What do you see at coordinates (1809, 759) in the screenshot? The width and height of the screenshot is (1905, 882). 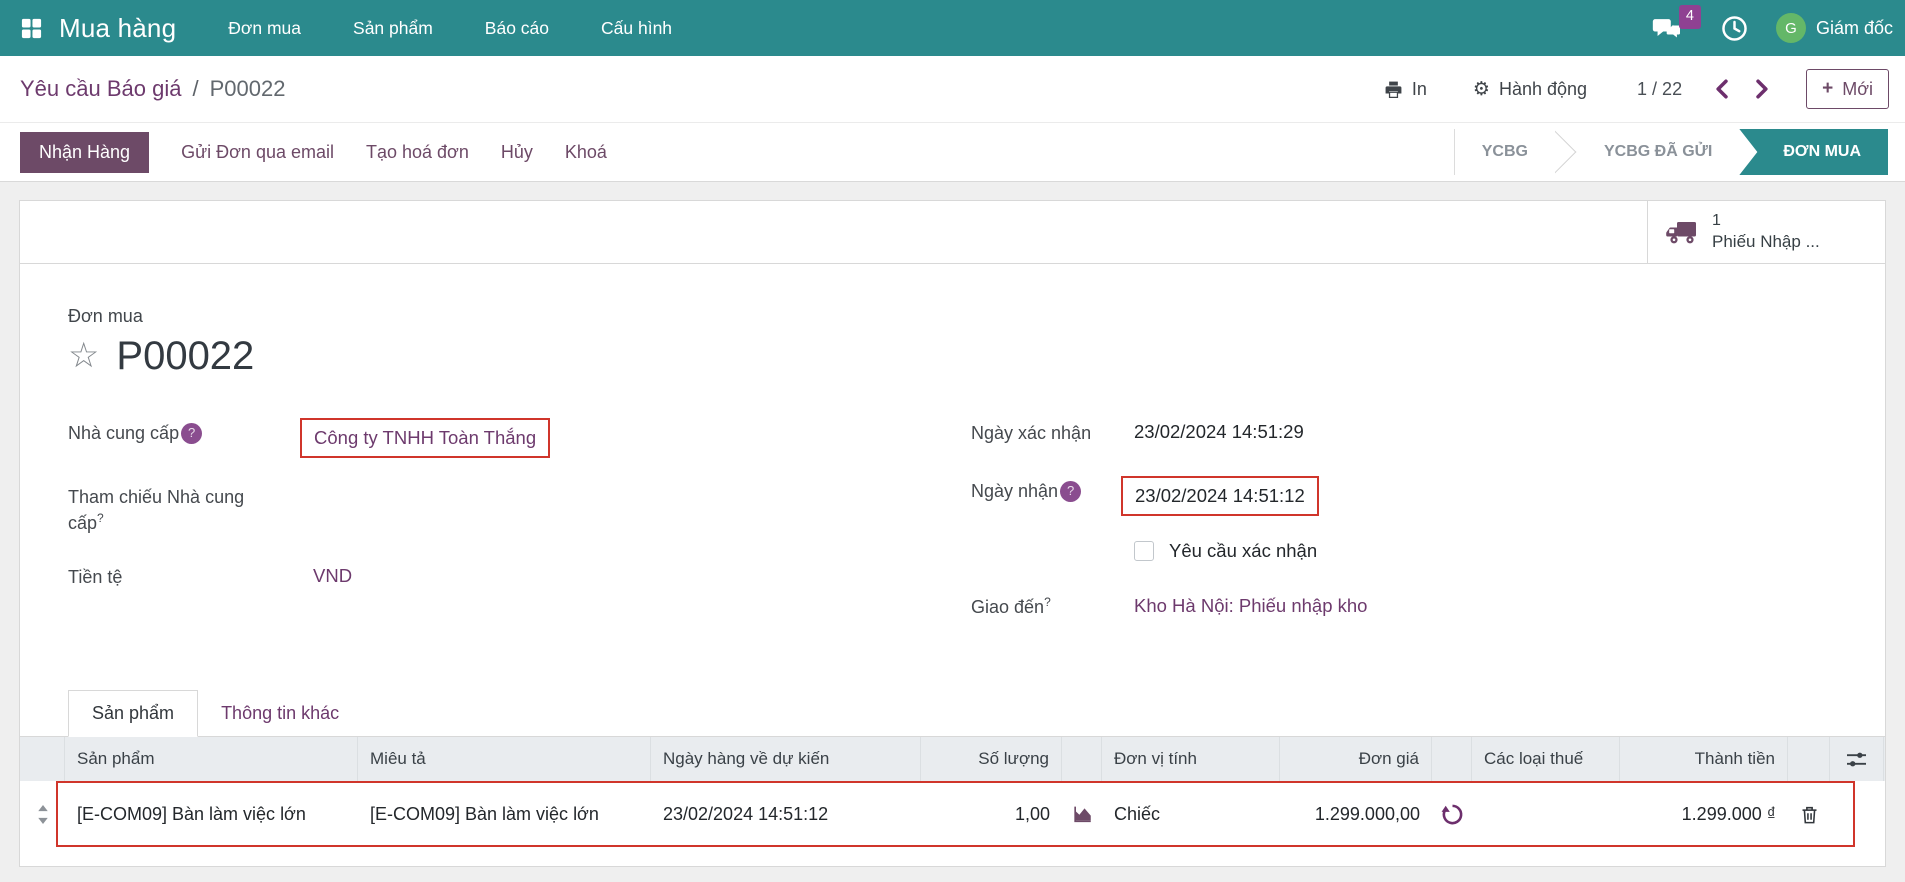 I see `header-trash-spacer` at bounding box center [1809, 759].